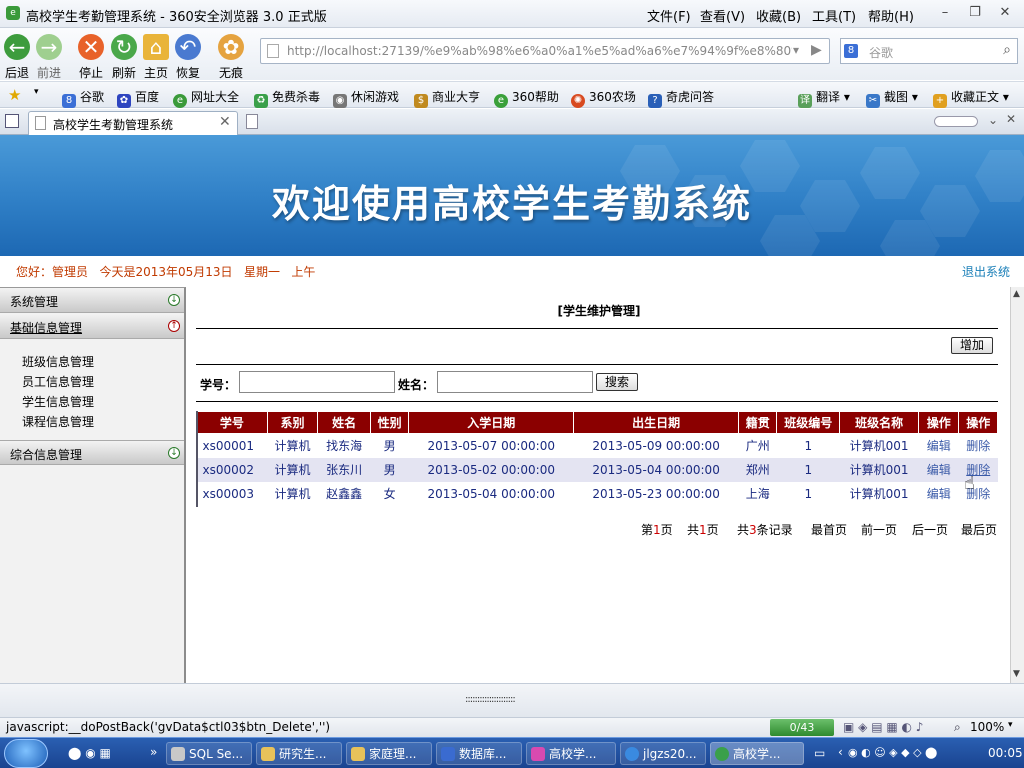 The width and height of the screenshot is (1024, 768). Describe the element at coordinates (703, 530) in the screenshot. I see `pager-total-pages: 共1页` at that location.